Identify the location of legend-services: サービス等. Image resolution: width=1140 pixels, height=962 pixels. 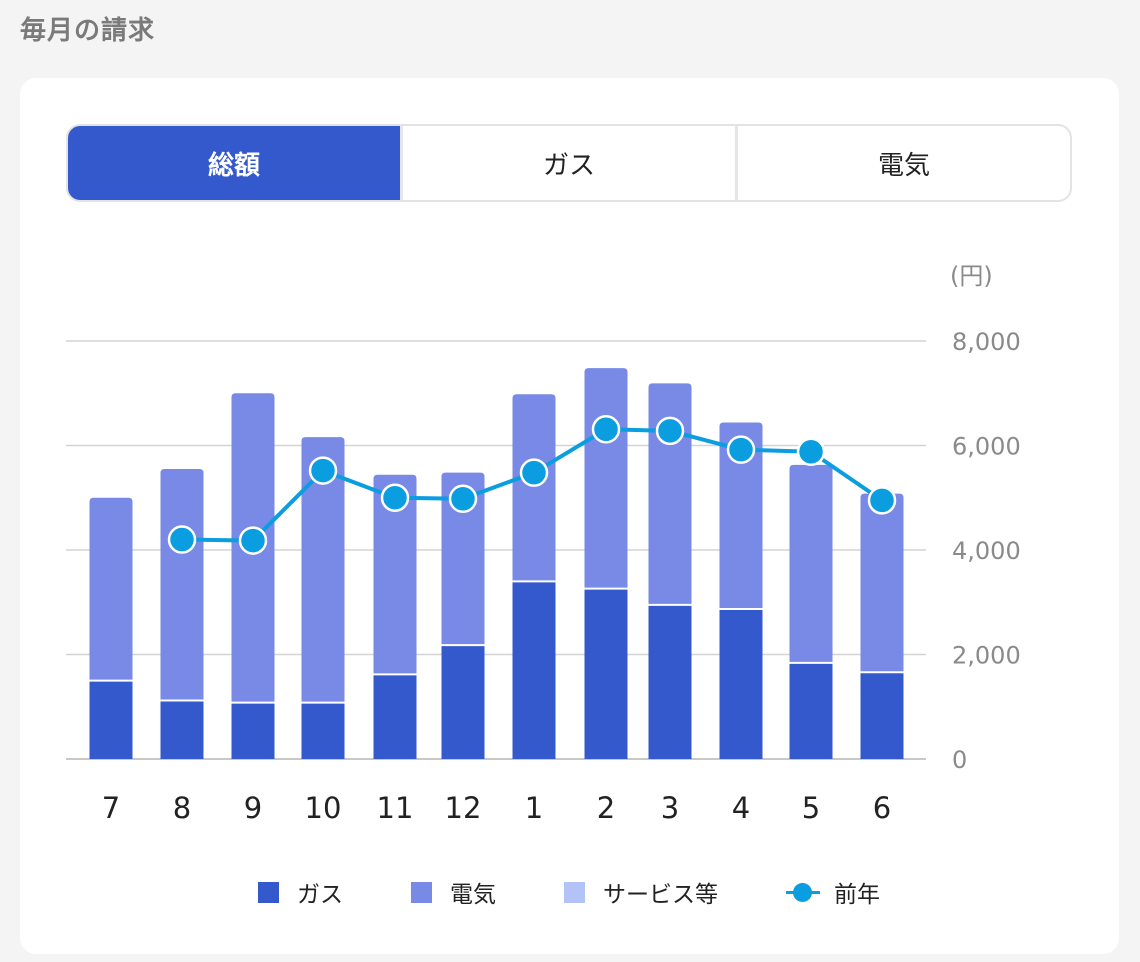
(641, 892).